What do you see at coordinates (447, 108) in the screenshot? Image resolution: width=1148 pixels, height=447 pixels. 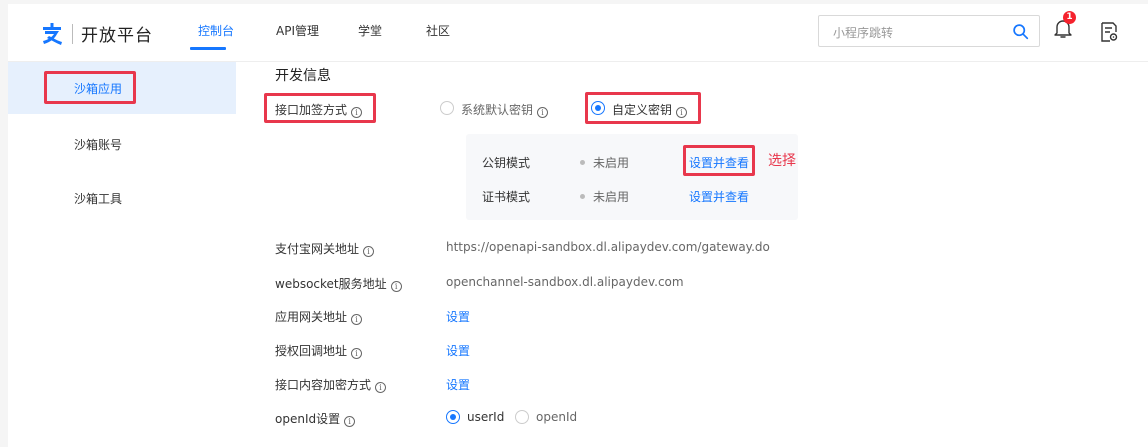 I see `radio-system-default-key` at bounding box center [447, 108].